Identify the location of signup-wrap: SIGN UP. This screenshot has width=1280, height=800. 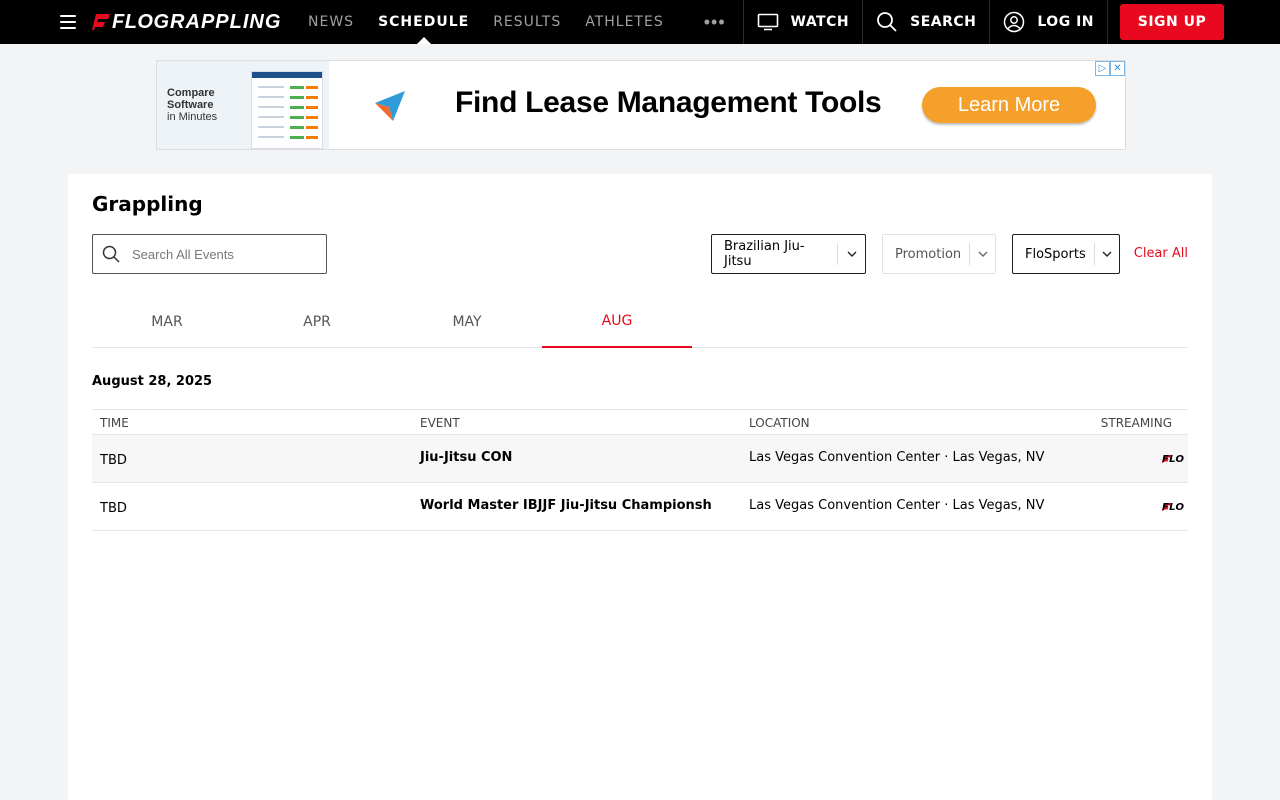
(1193, 22).